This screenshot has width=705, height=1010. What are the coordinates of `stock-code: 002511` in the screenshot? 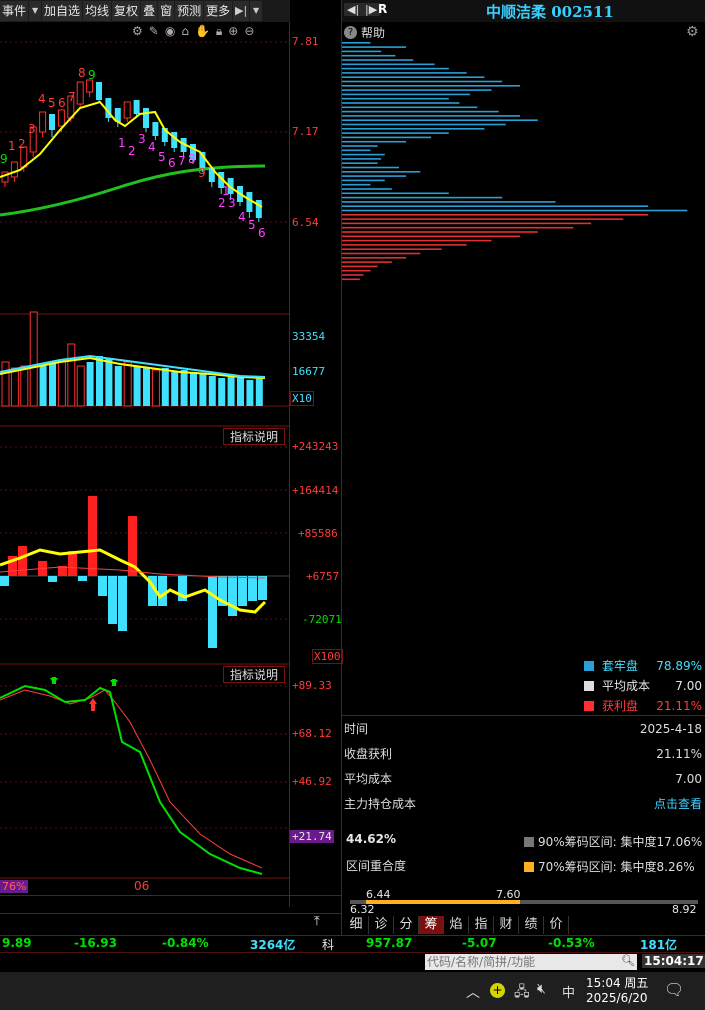 It's located at (582, 12).